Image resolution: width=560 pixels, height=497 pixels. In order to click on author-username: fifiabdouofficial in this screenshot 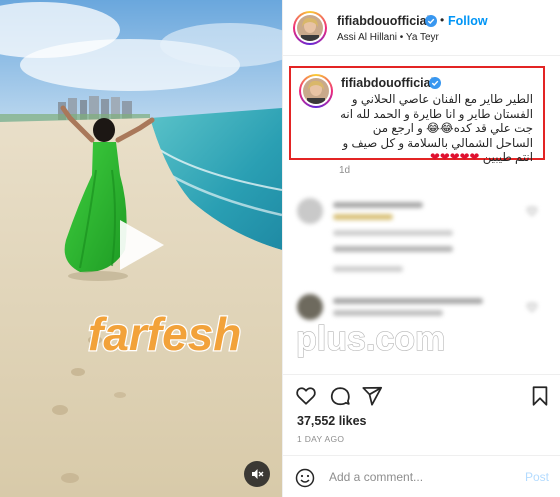, I will do `click(383, 21)`.